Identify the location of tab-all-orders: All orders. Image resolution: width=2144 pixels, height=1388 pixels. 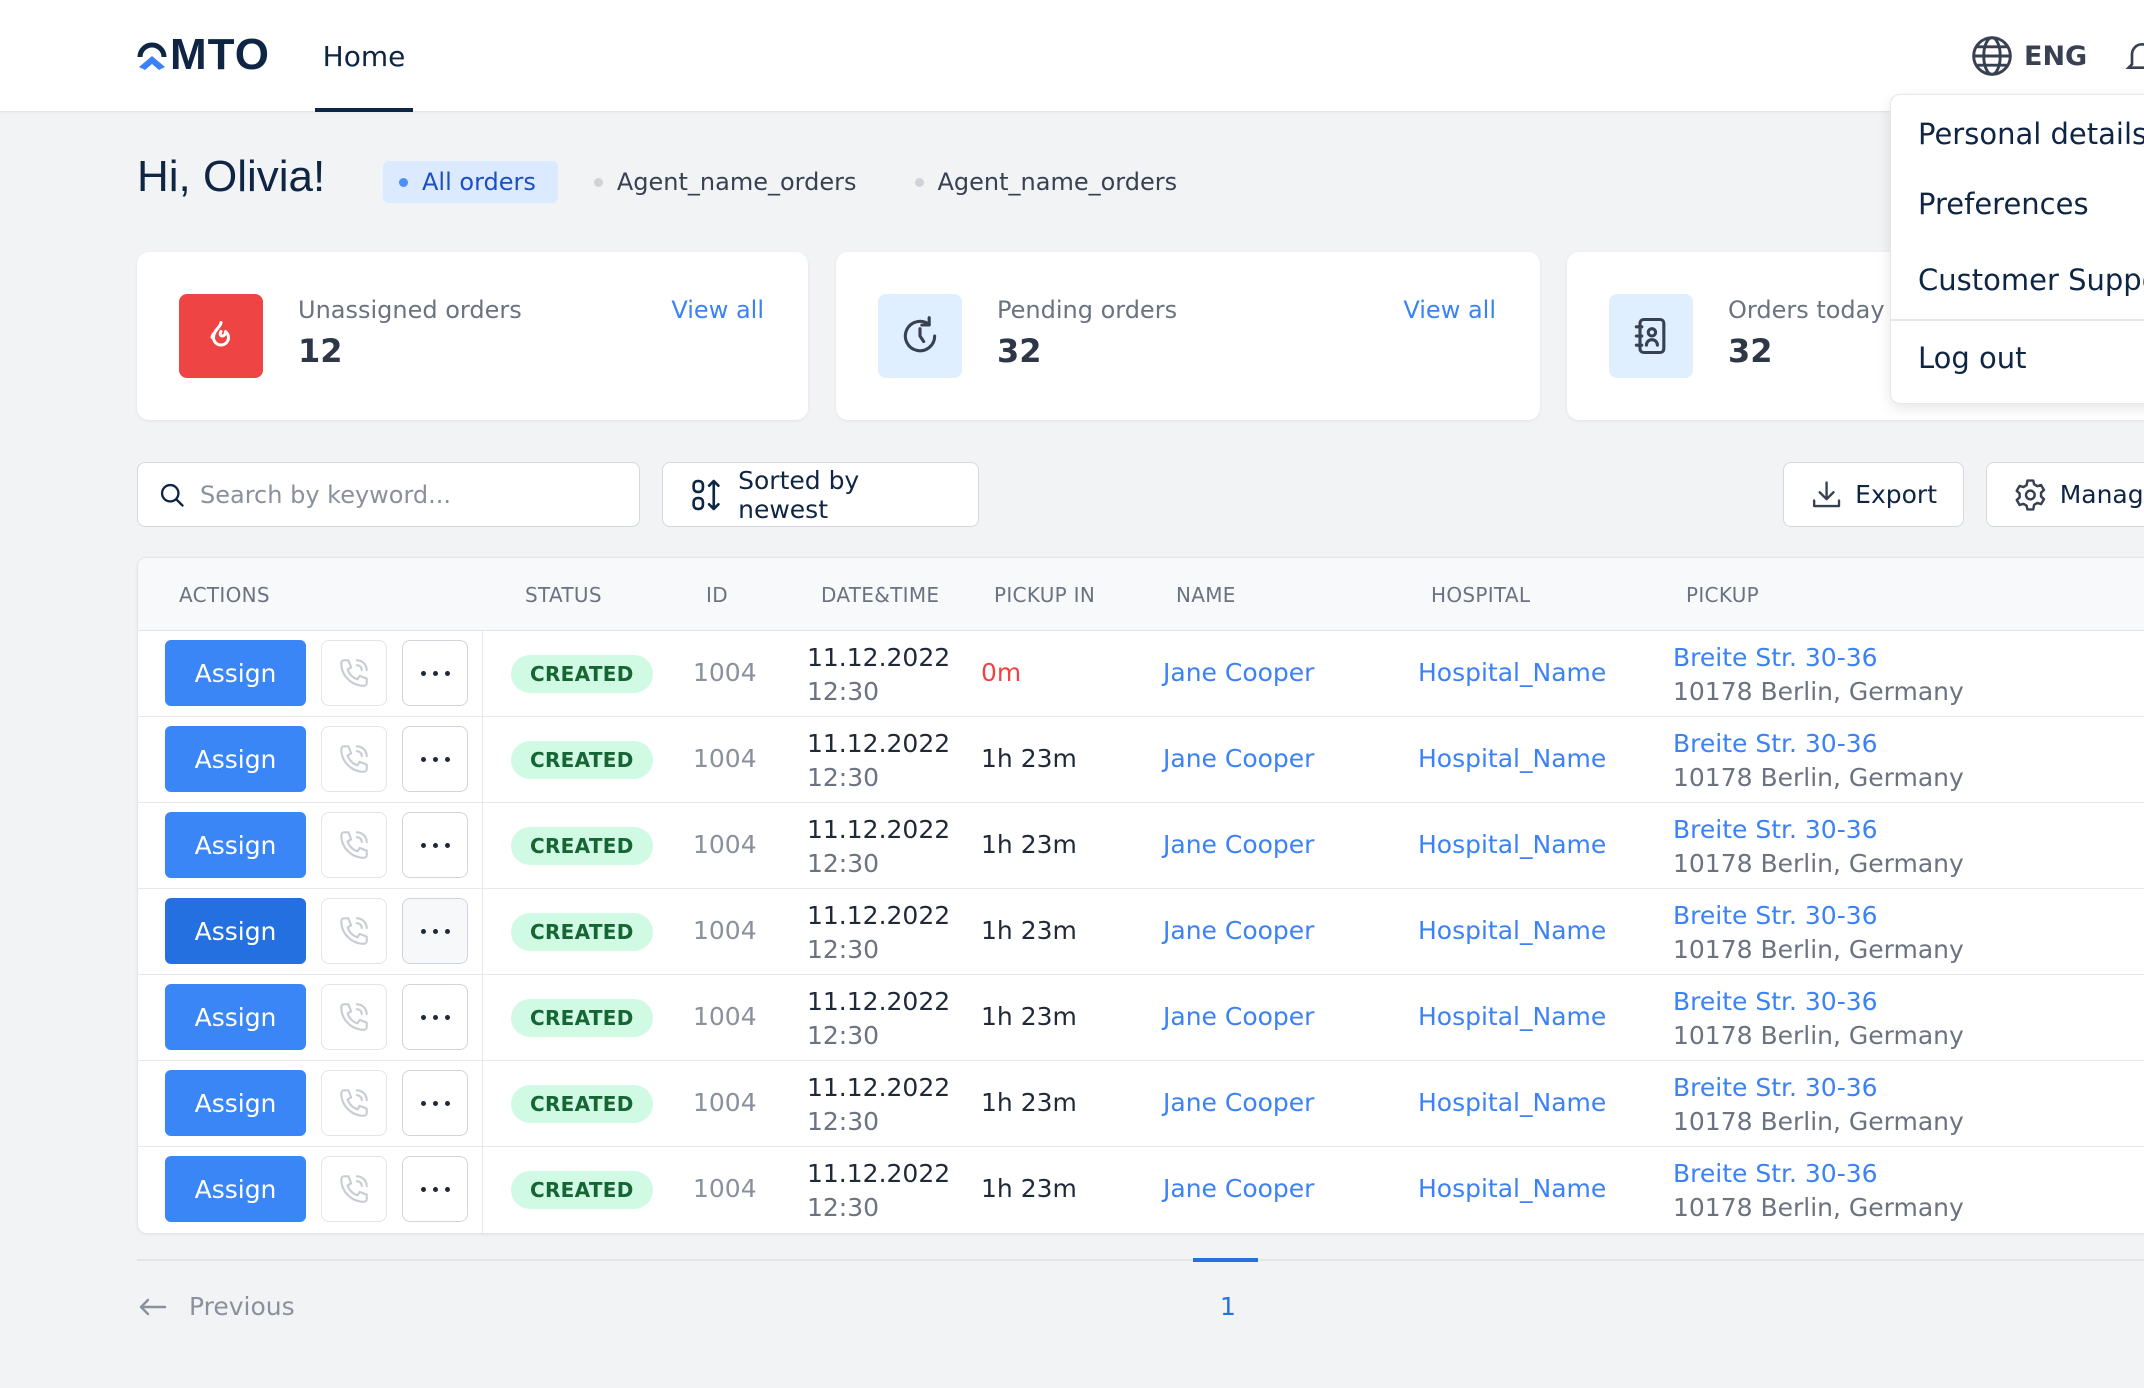
(470, 182).